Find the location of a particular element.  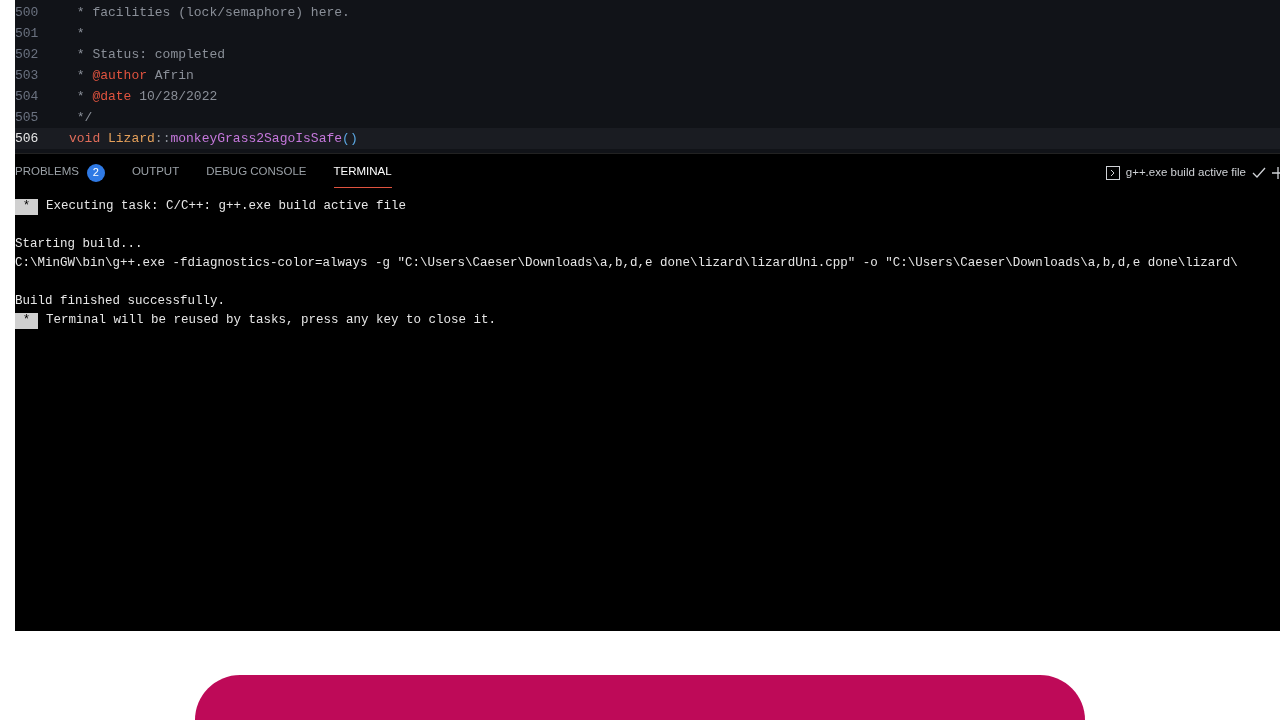

line-number: 505 is located at coordinates (27, 117).